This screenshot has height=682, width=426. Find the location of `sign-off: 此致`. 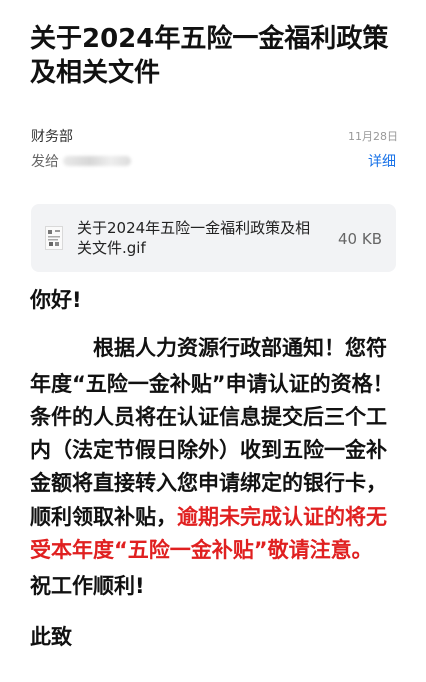

sign-off: 此致 is located at coordinates (51, 637).